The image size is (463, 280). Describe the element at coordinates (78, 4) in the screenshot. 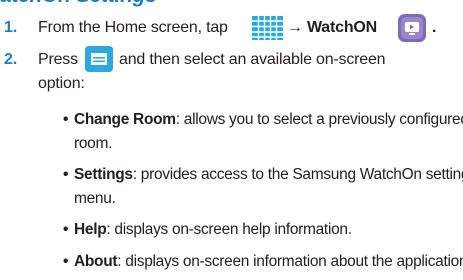

I see `heading: atchOn Settings` at that location.